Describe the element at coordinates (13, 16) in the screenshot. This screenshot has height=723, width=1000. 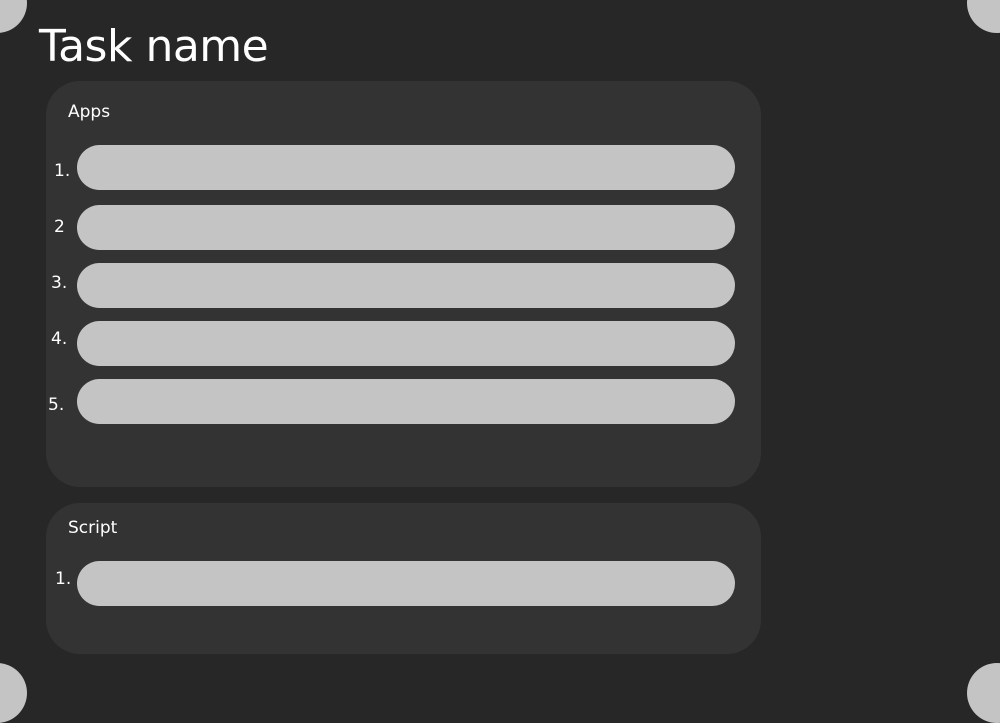
I see `corner-decoration-top-left` at that location.